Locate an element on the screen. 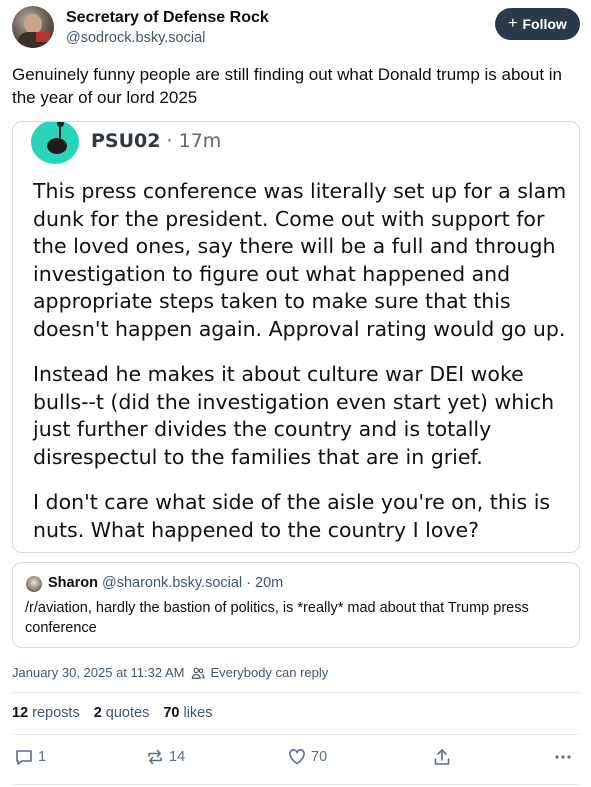  share-button is located at coordinates (442, 757).